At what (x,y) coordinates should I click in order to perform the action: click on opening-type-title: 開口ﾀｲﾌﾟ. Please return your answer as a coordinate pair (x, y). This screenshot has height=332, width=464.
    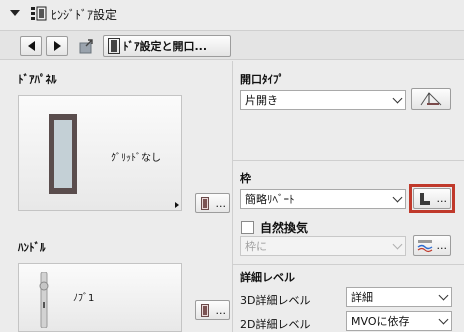
    Looking at the image, I should click on (262, 79).